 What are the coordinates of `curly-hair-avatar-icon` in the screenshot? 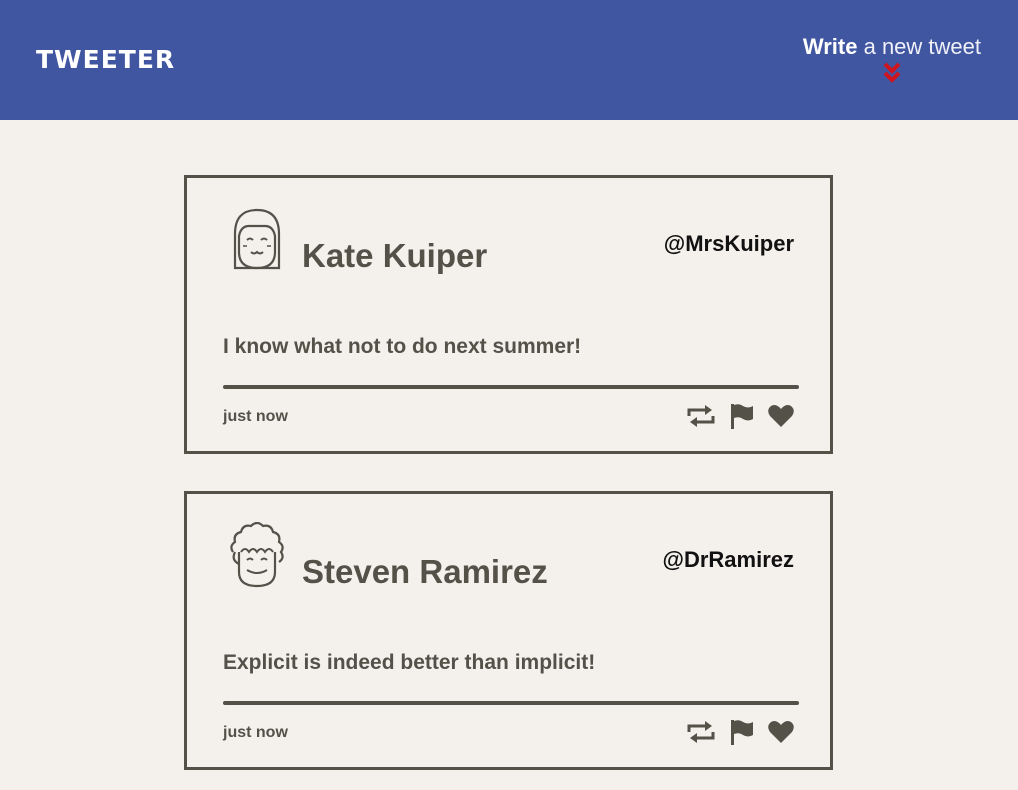 It's located at (257, 555).